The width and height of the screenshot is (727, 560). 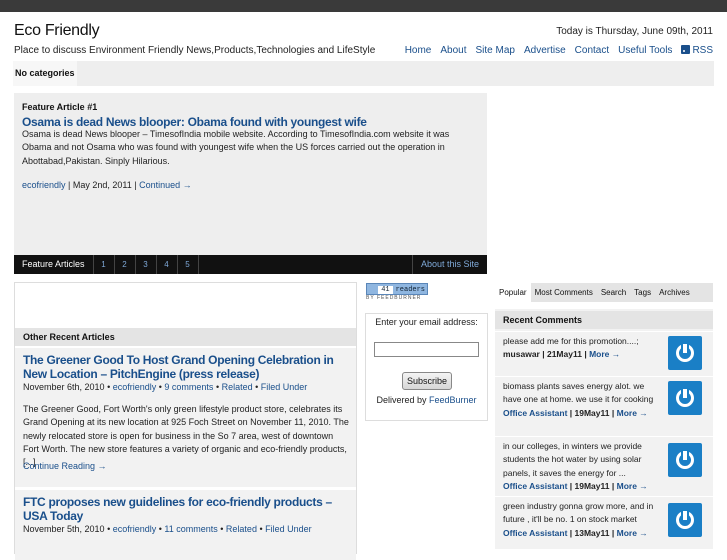 I want to click on nav-advertise: Advertise, so click(x=545, y=50).